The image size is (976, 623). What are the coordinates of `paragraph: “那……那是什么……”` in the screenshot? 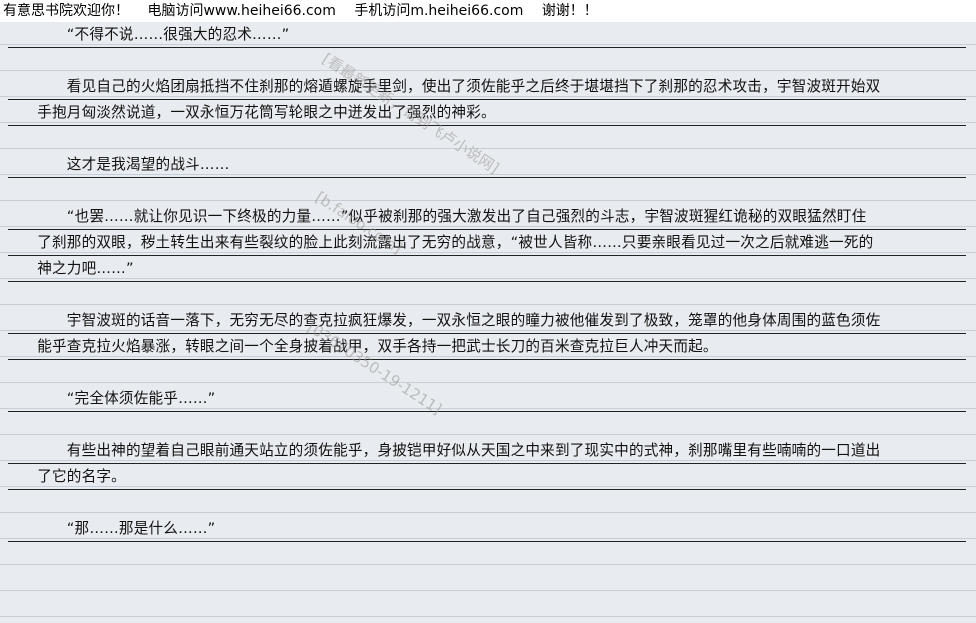 It's located at (487, 529).